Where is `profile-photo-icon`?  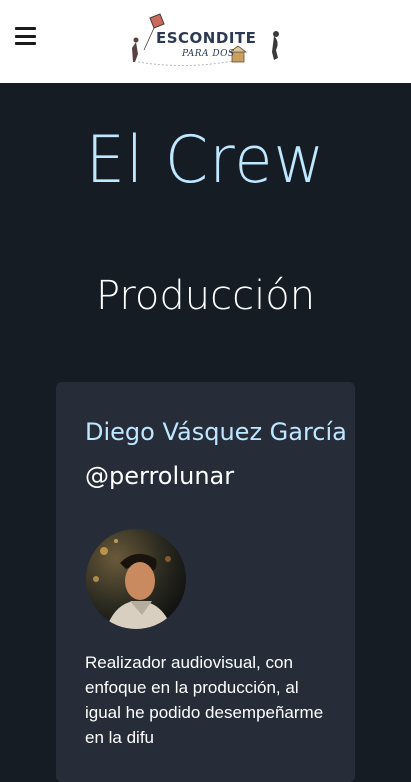 profile-photo-icon is located at coordinates (136, 579).